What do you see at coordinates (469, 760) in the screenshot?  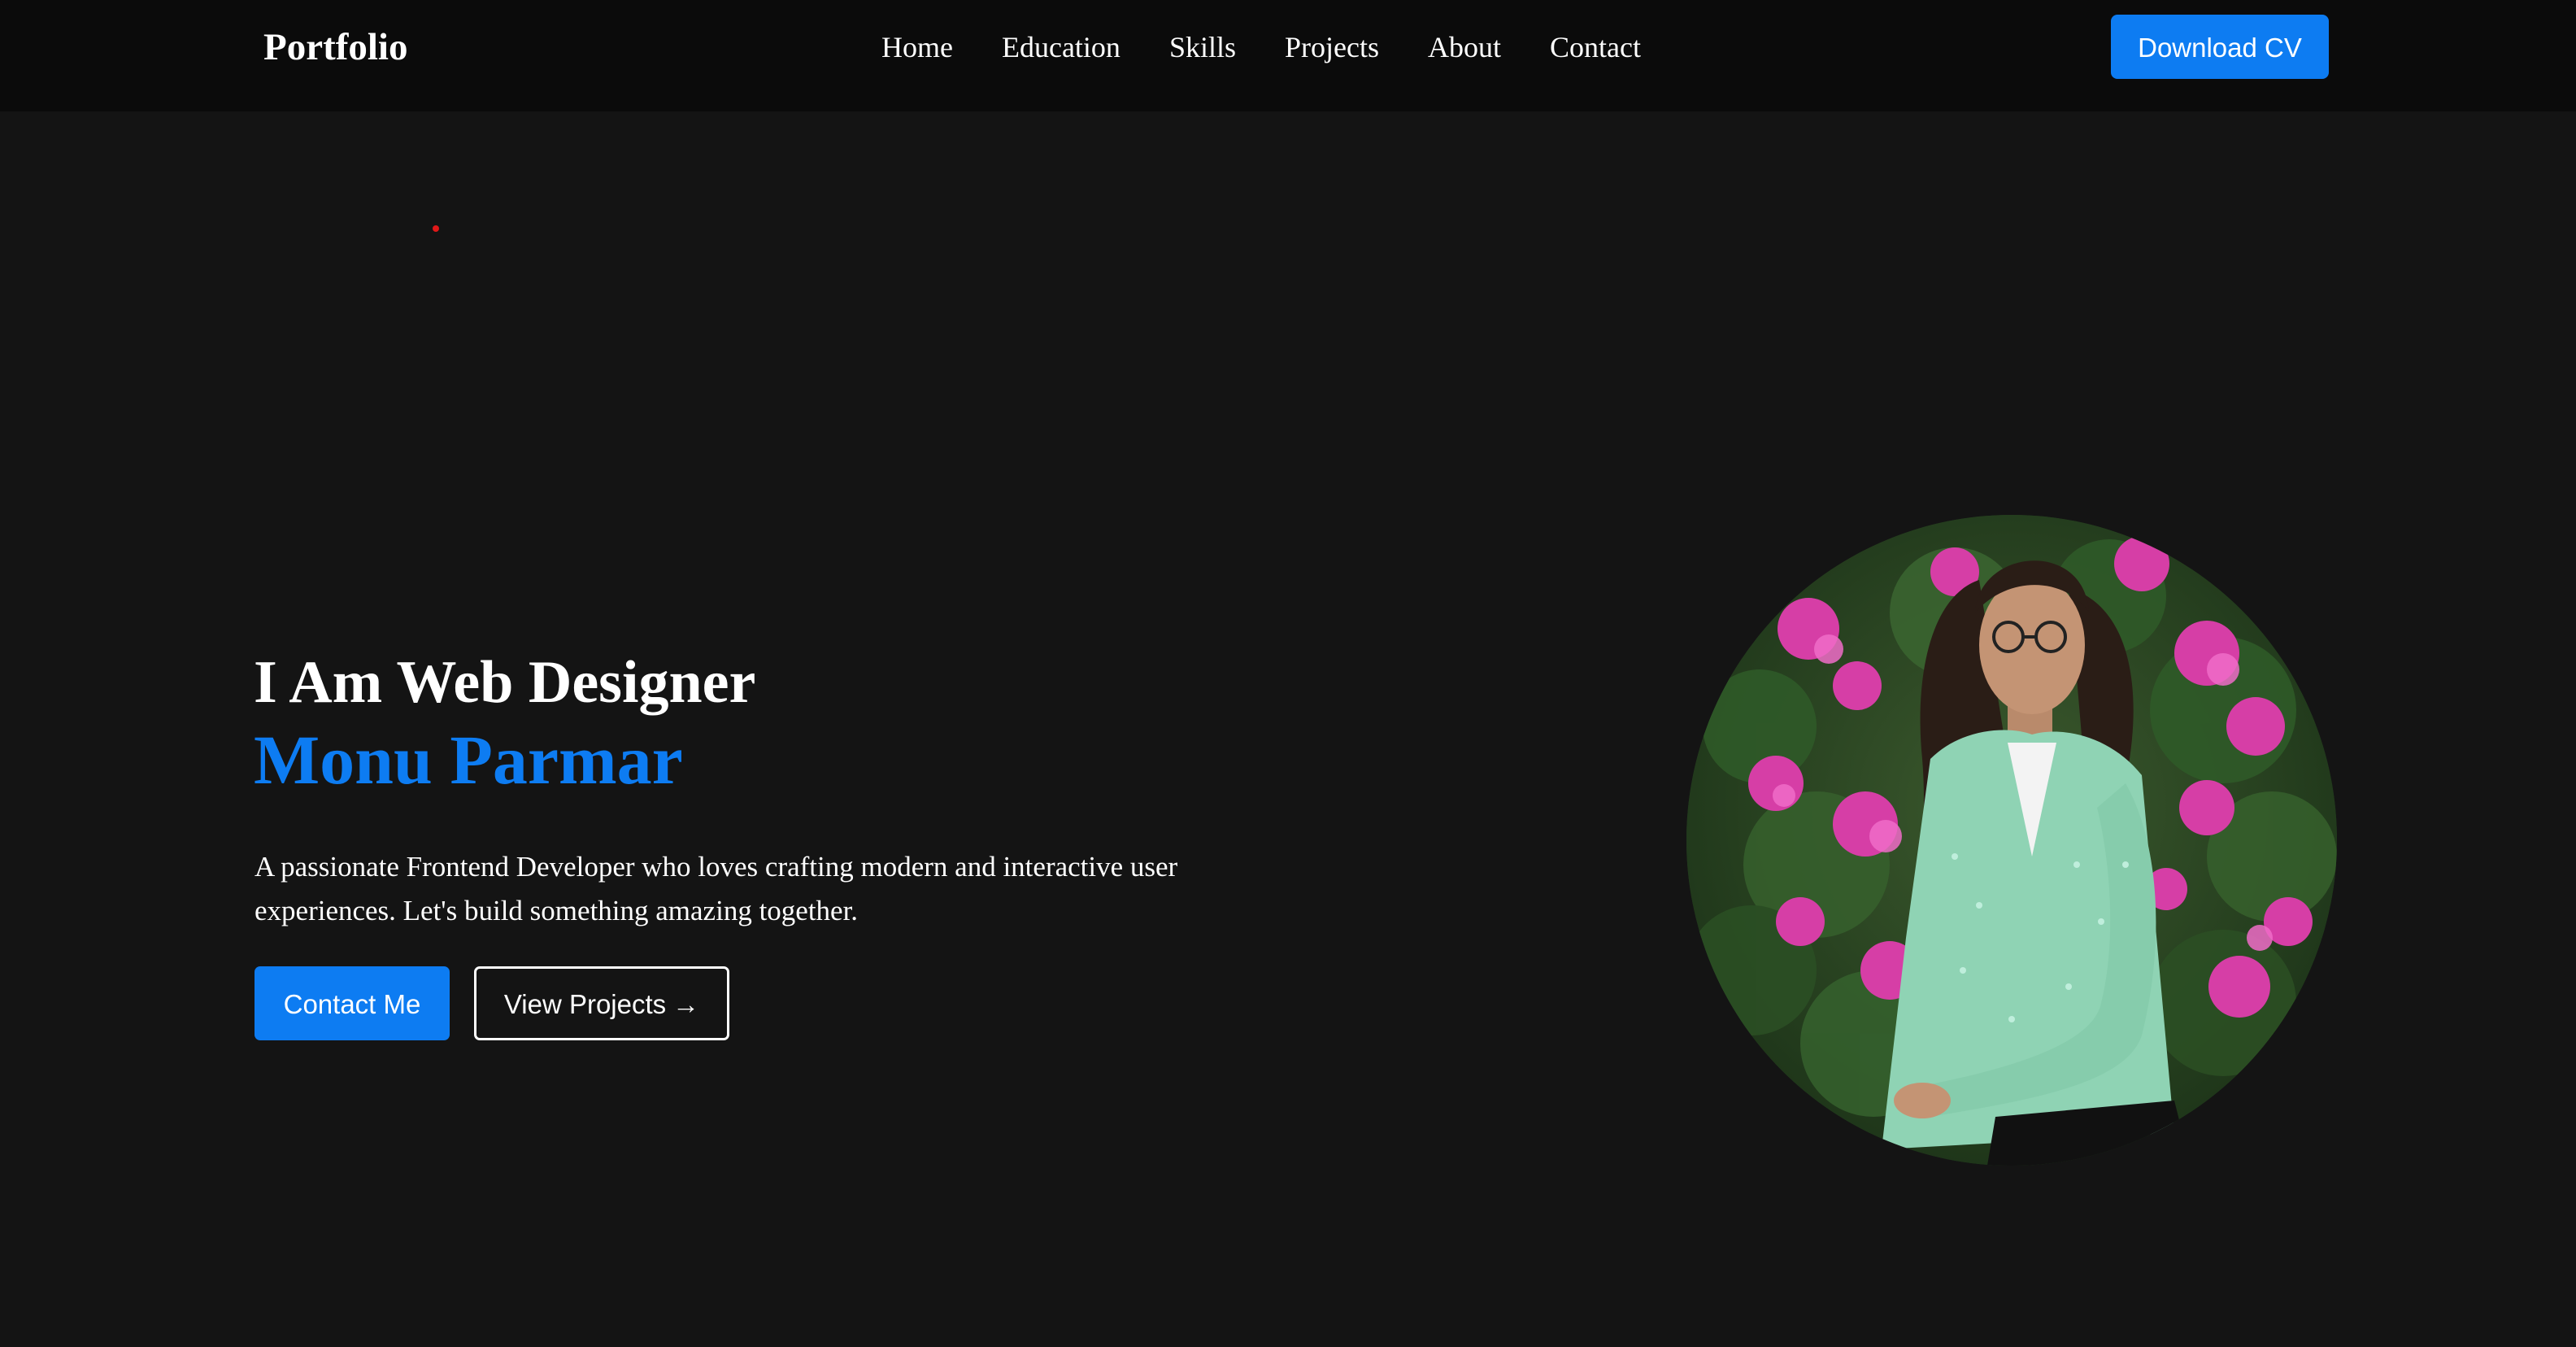 I see `hero-name-heading: Monu Parmar` at bounding box center [469, 760].